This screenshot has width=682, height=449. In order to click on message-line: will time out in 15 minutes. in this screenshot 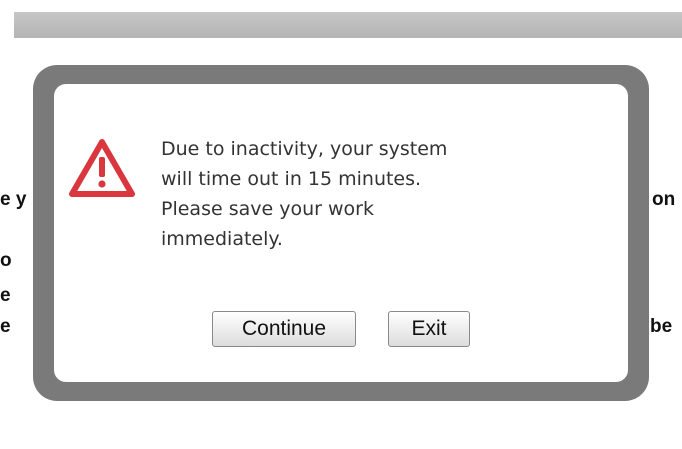, I will do `click(291, 179)`.